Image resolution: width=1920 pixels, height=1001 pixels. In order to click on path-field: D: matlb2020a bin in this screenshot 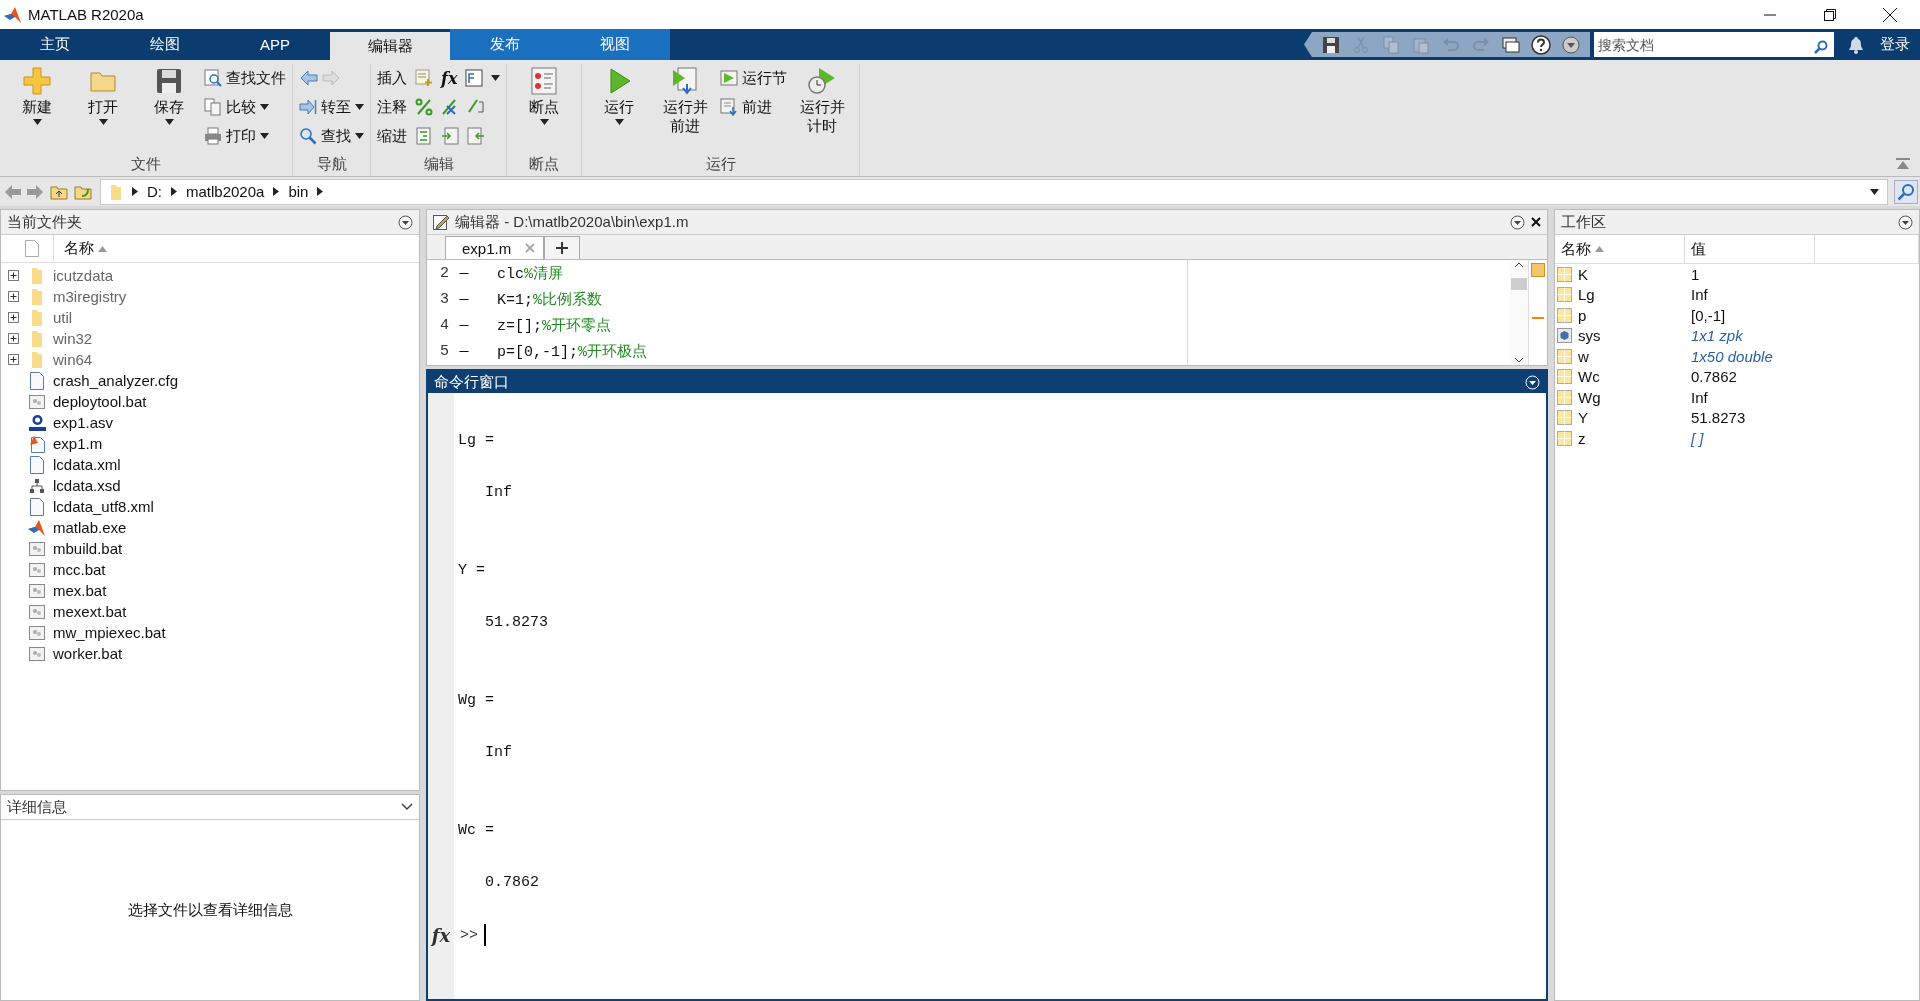, I will do `click(994, 191)`.